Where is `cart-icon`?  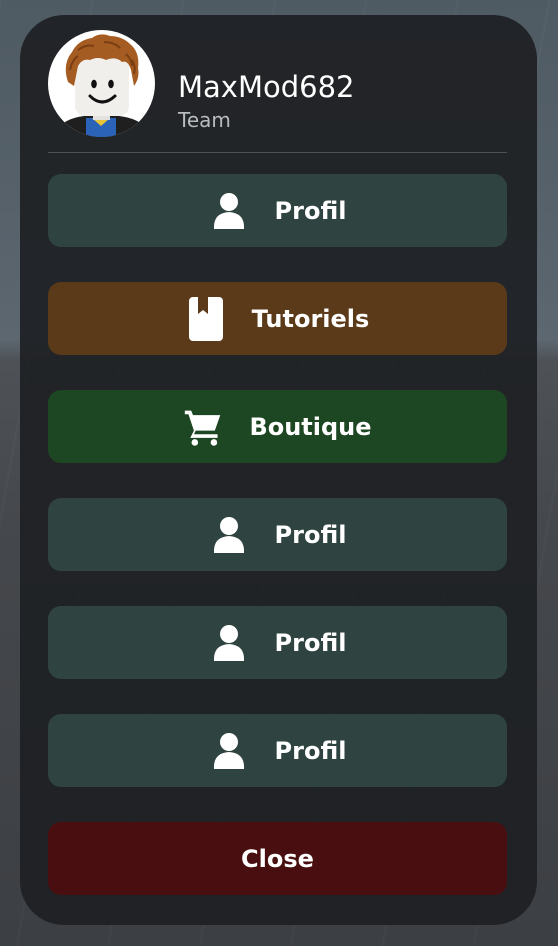
cart-icon is located at coordinates (203, 427).